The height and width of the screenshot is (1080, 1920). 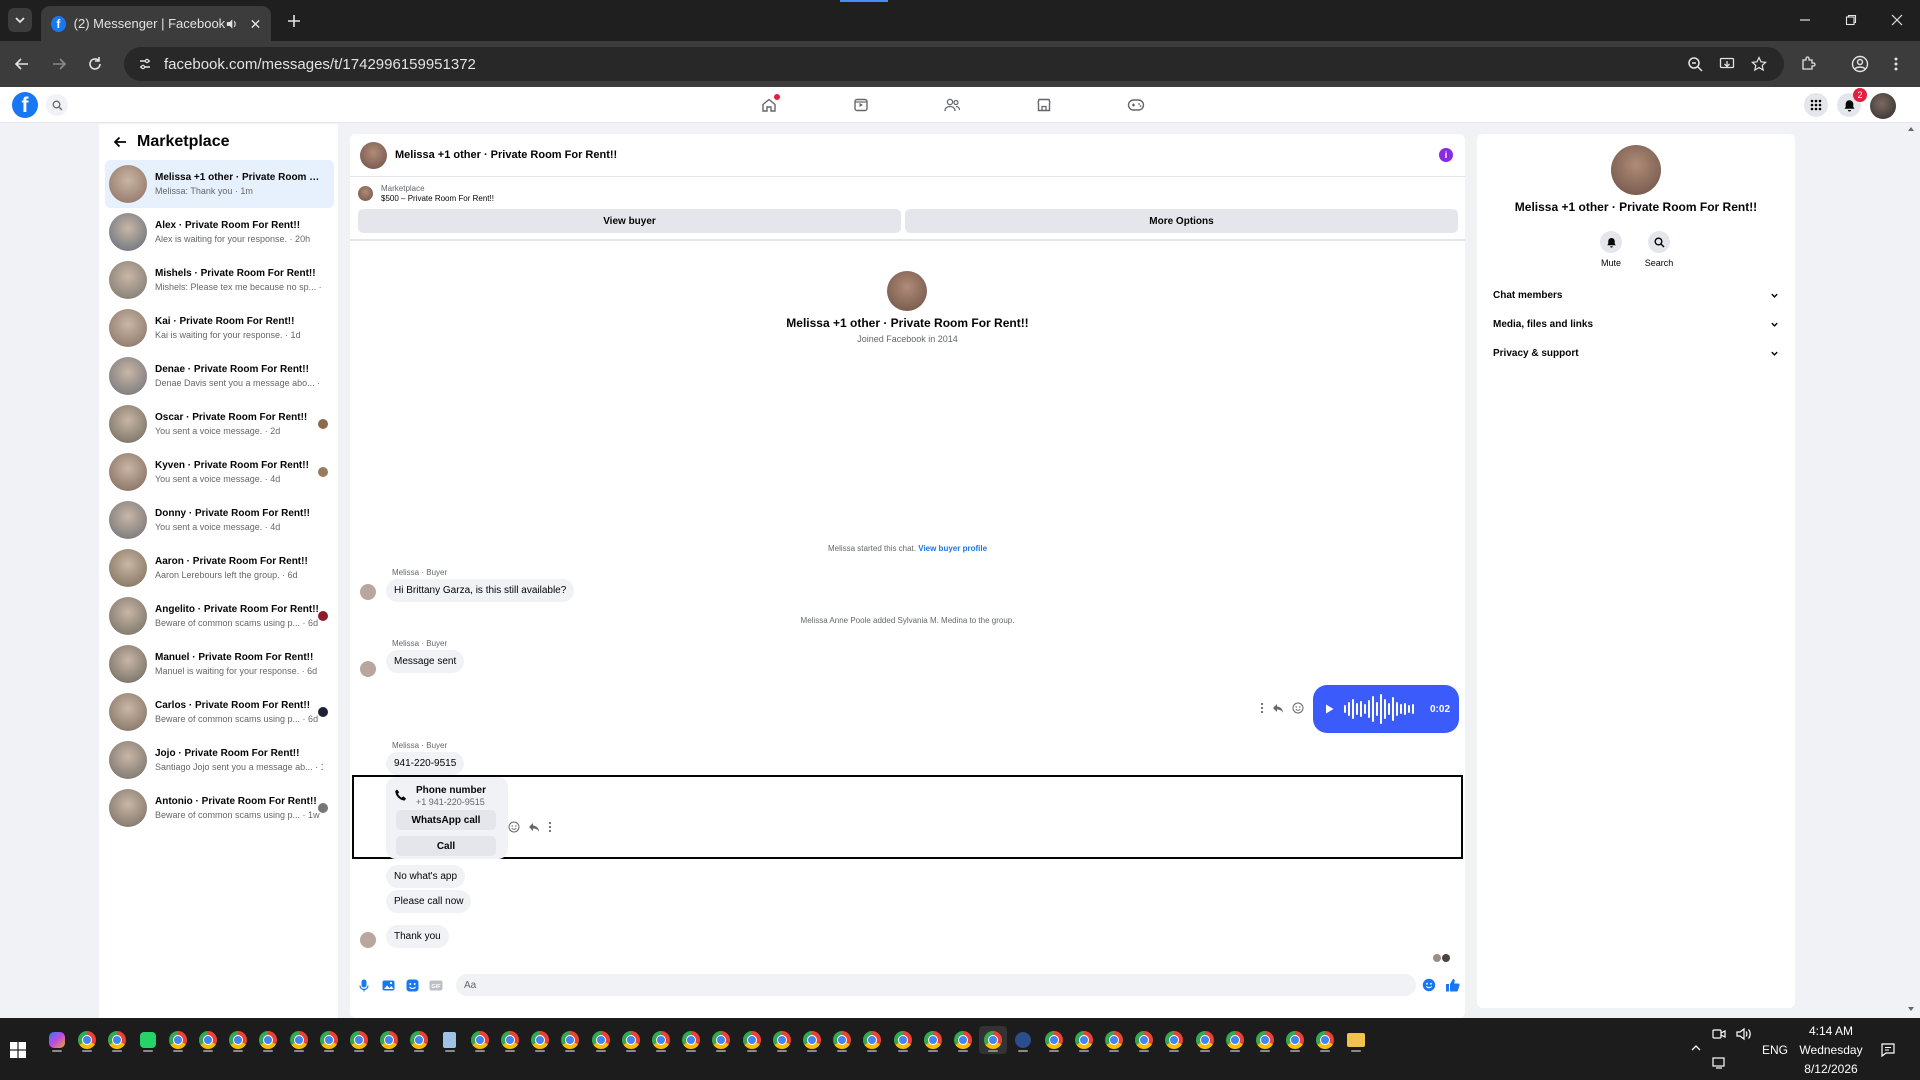 What do you see at coordinates (450, 1040) in the screenshot?
I see `notepad-taskbar-icon` at bounding box center [450, 1040].